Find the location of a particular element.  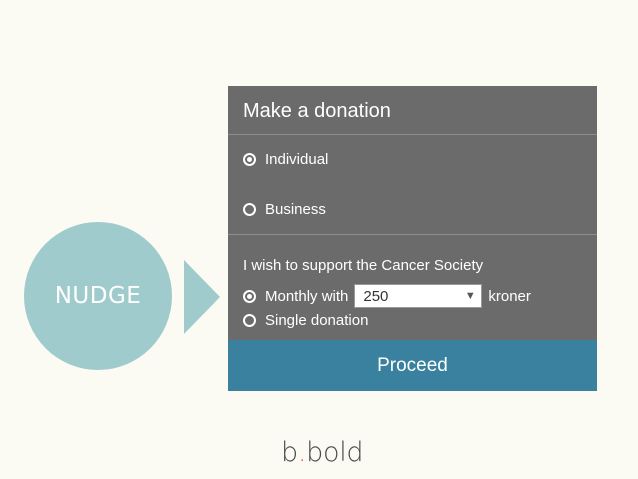

amount-value: 250 is located at coordinates (376, 296).